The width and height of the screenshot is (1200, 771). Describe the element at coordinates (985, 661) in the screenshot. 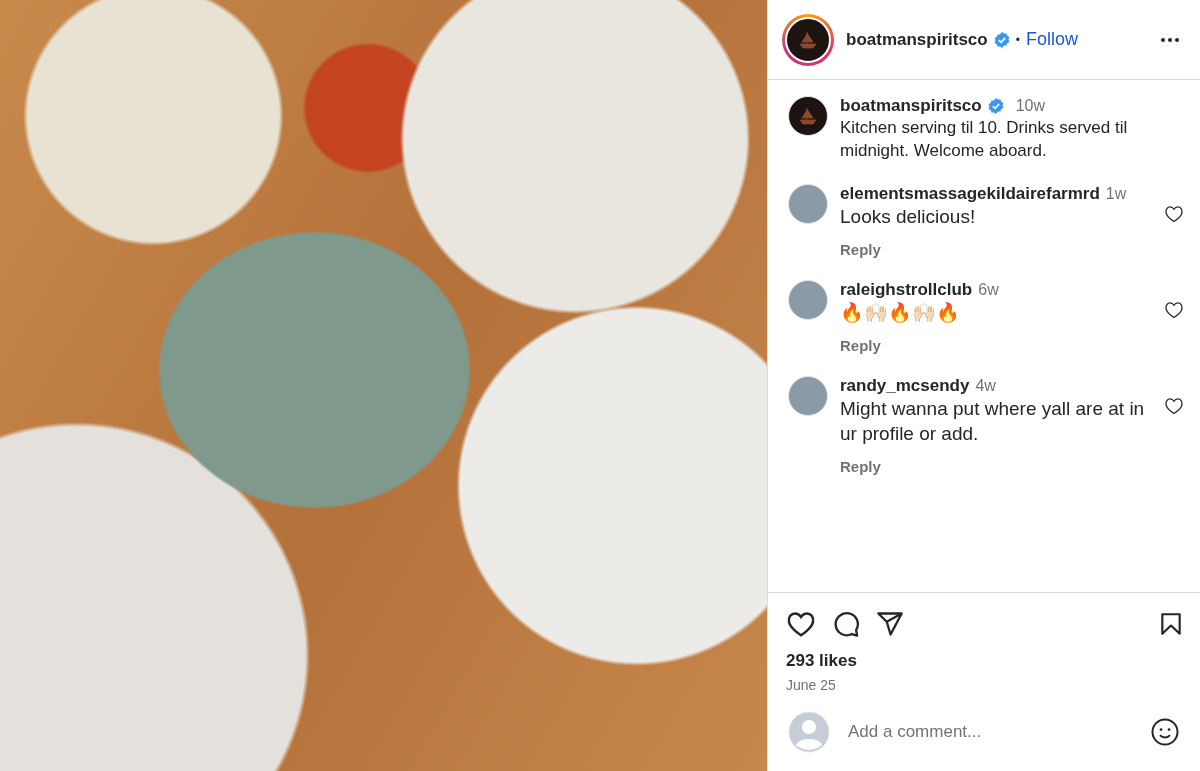

I see `likes-count: 293 likes` at that location.